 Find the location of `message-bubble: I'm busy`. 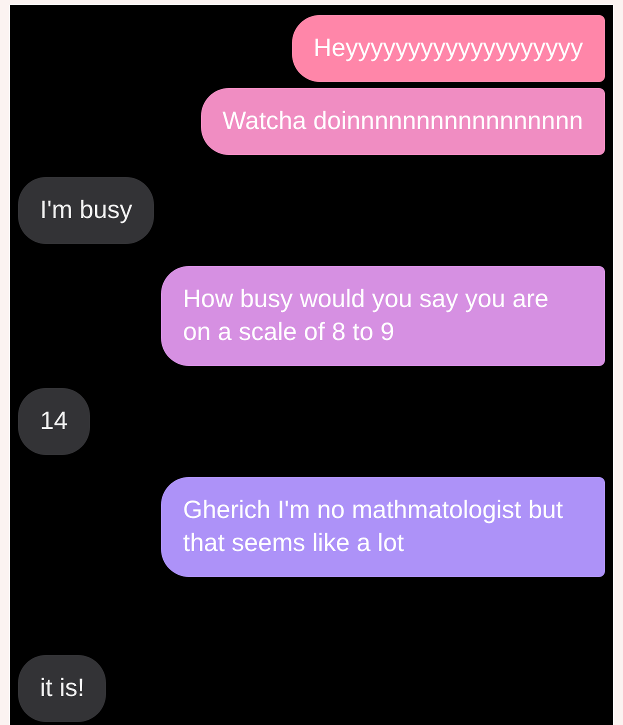

message-bubble: I'm busy is located at coordinates (86, 210).